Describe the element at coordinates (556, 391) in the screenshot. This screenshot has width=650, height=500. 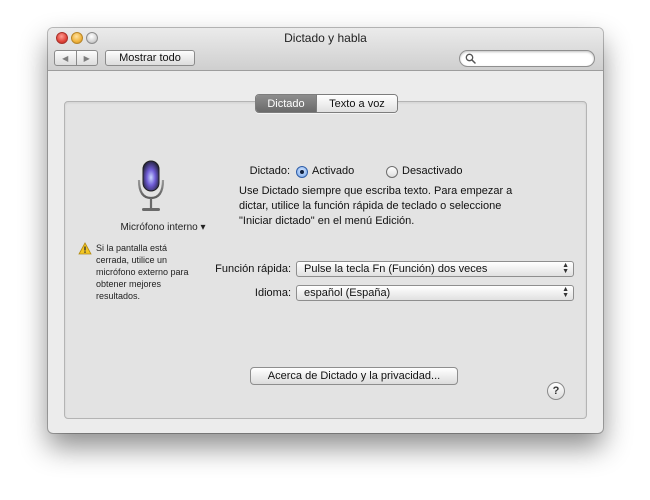
I see `help-button: ?` at that location.